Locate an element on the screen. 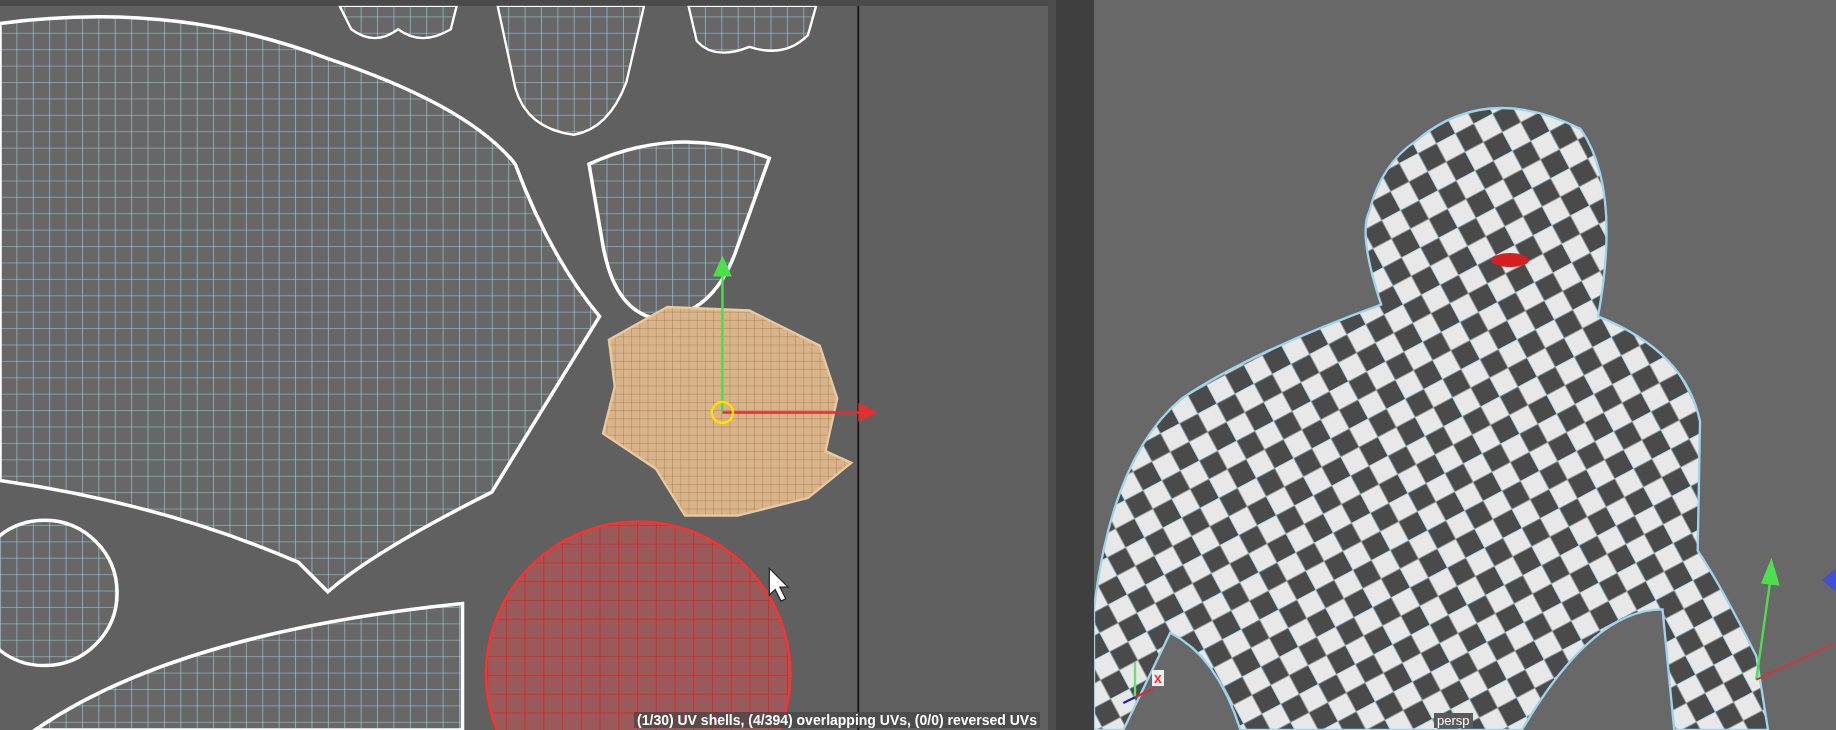  axis-icon is located at coordinates (1138, 683).